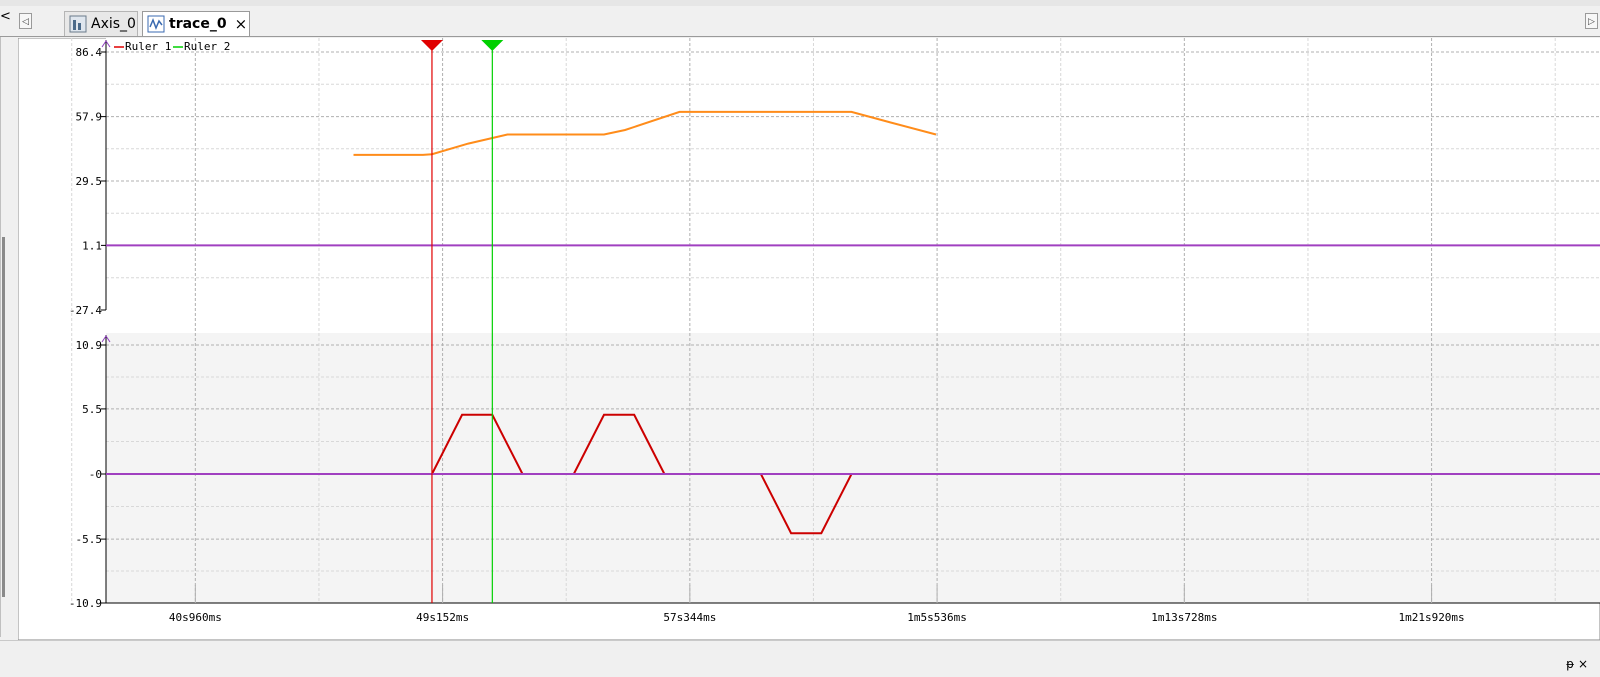 The width and height of the screenshot is (1600, 677). Describe the element at coordinates (1431, 617) in the screenshot. I see `x-tick-label: 1m21s920ms` at that location.